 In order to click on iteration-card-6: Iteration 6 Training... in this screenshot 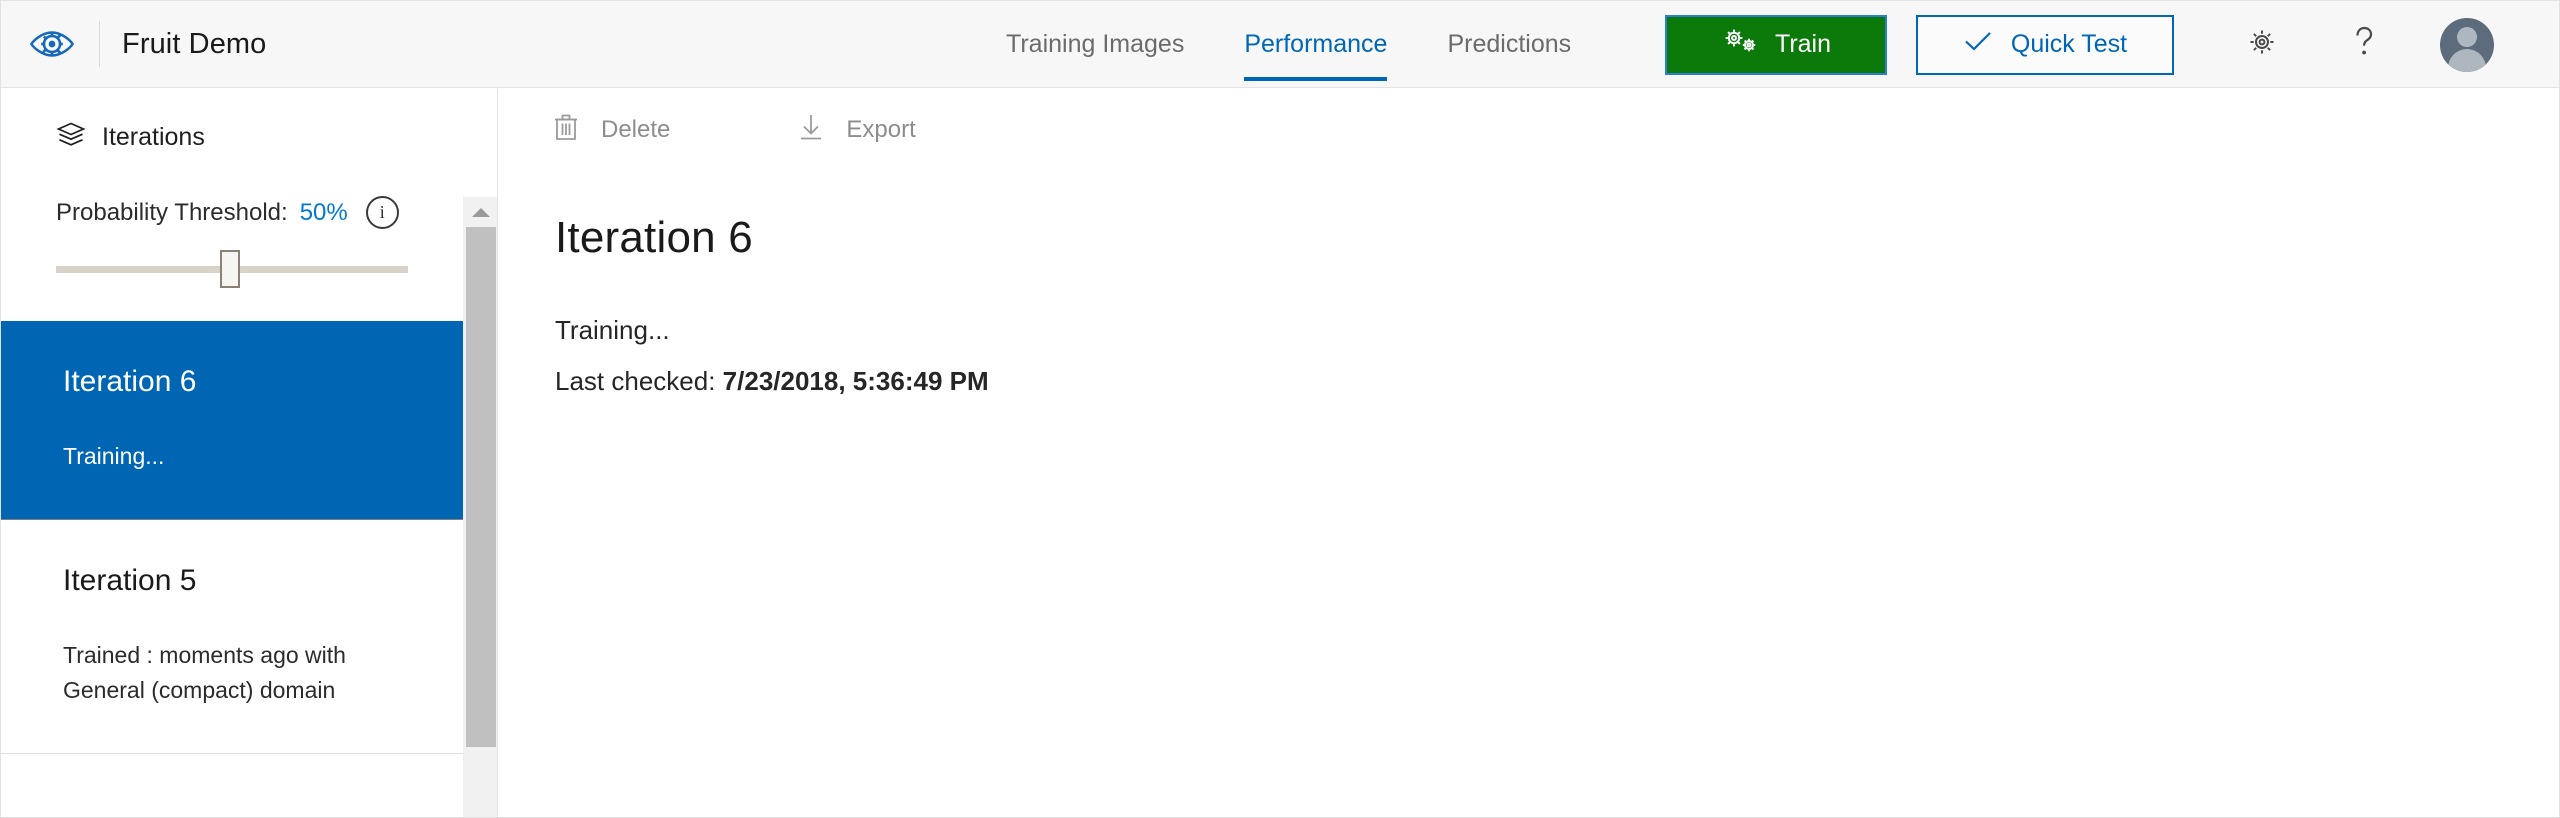, I will do `click(232, 420)`.